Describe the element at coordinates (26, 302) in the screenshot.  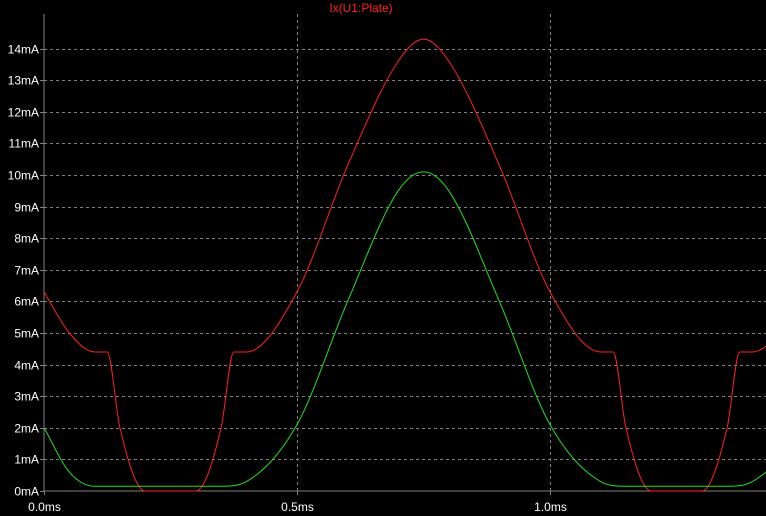
I see `y-tick-label: 6mA` at that location.